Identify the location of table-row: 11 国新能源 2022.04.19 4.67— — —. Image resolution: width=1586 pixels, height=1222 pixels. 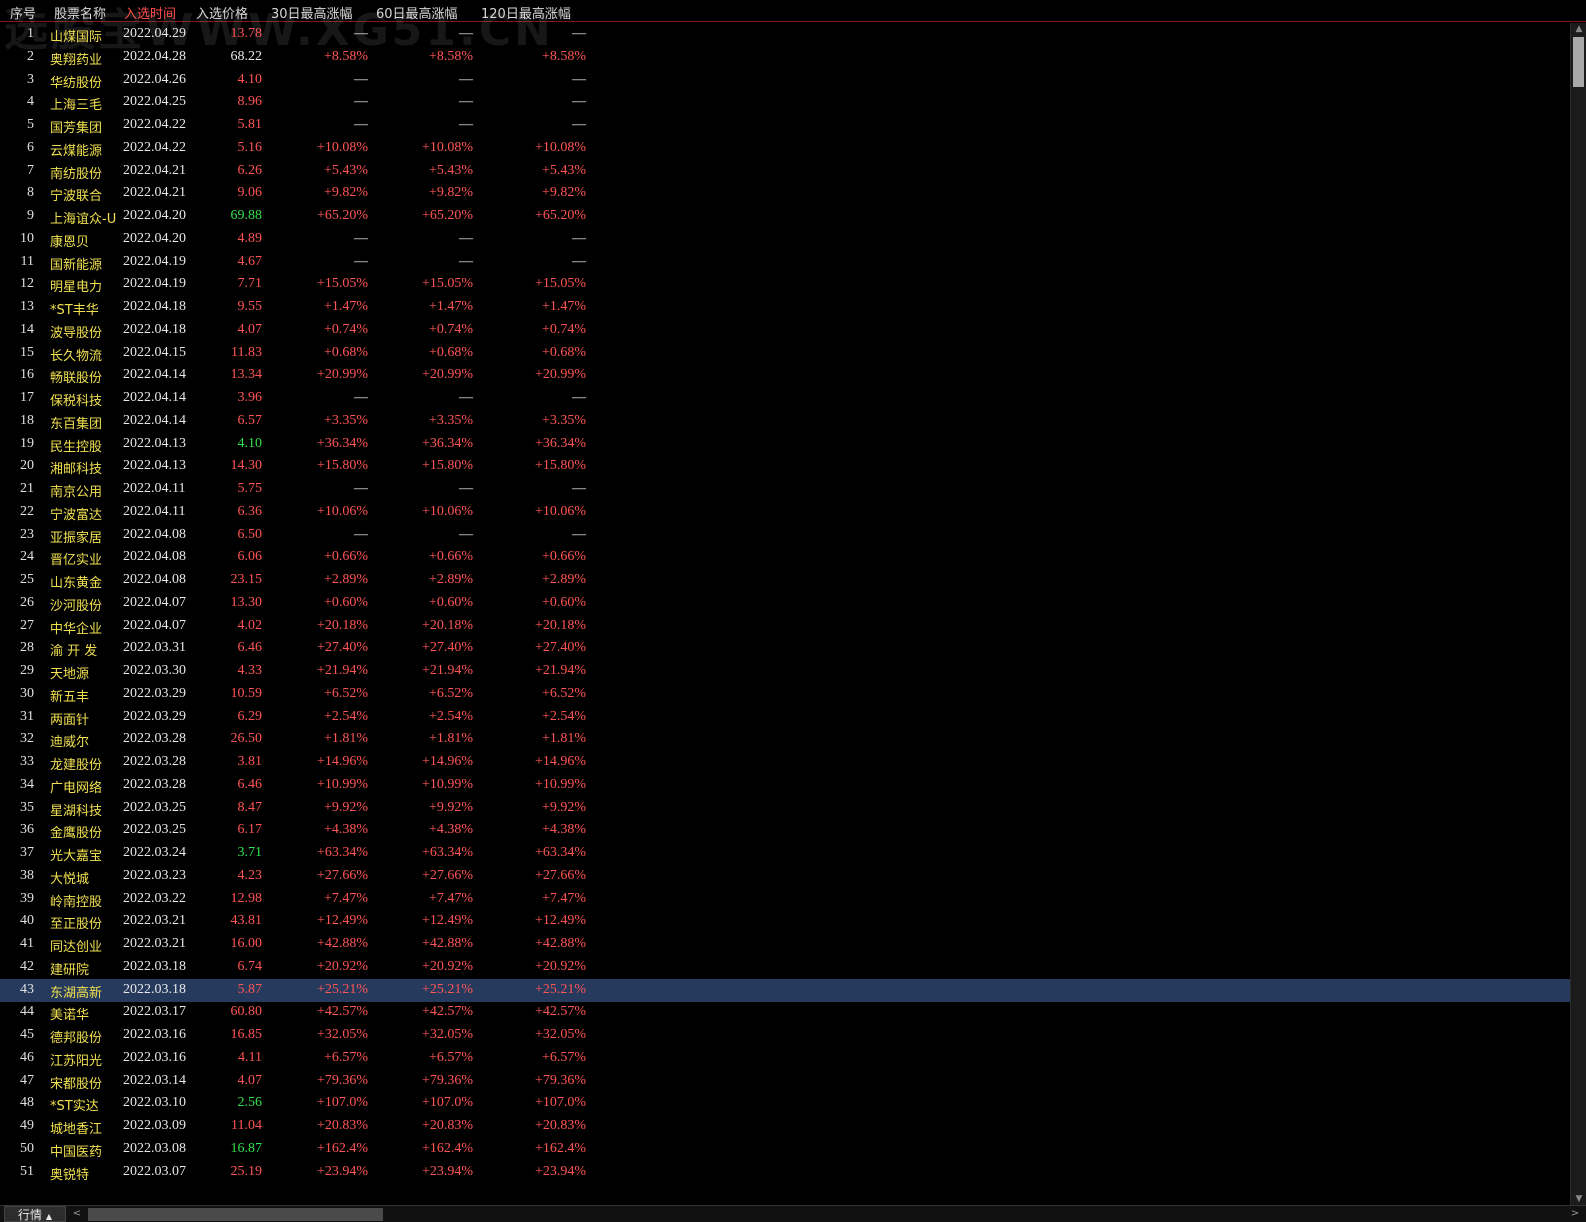
(785, 262).